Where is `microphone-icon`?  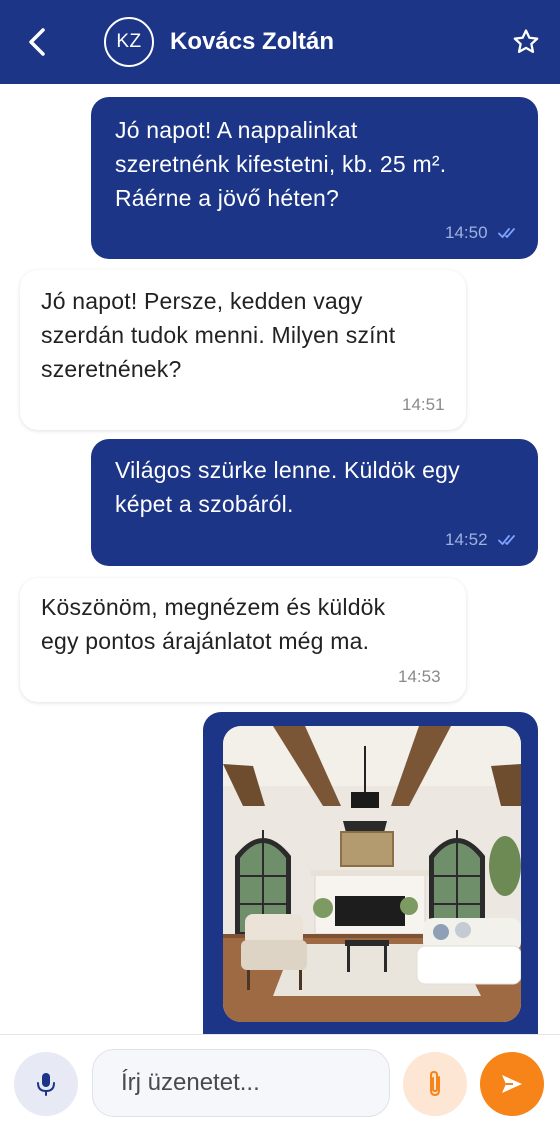 microphone-icon is located at coordinates (46, 1084).